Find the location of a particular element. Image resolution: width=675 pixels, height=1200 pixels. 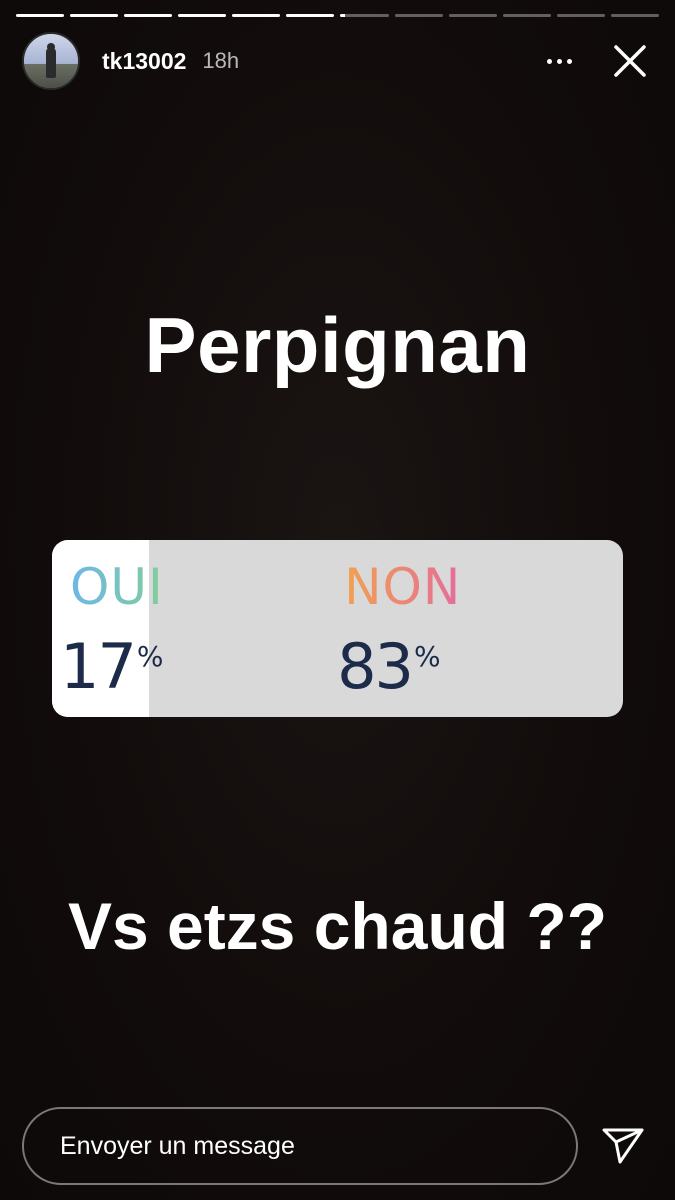

timestamp: 18h is located at coordinates (221, 60).